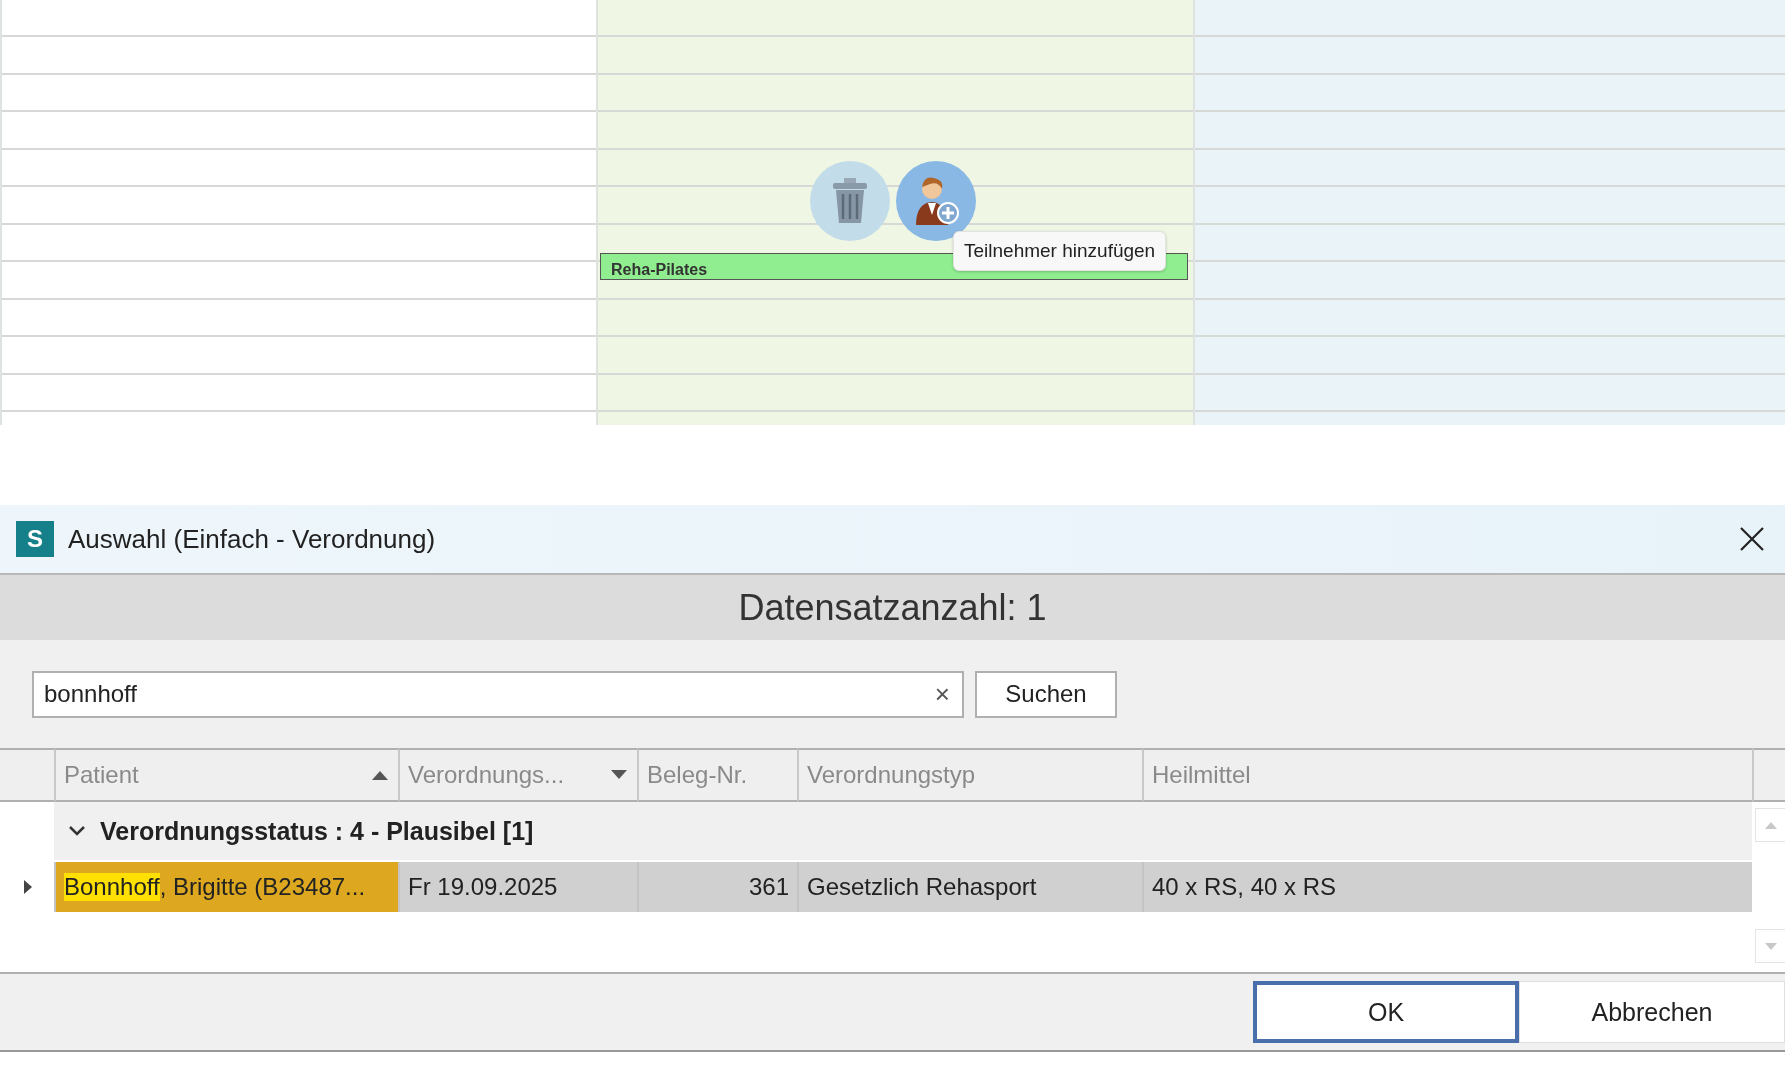 The width and height of the screenshot is (1785, 1080). I want to click on table-cell: Gesetzlich Rehasport, so click(969, 887).